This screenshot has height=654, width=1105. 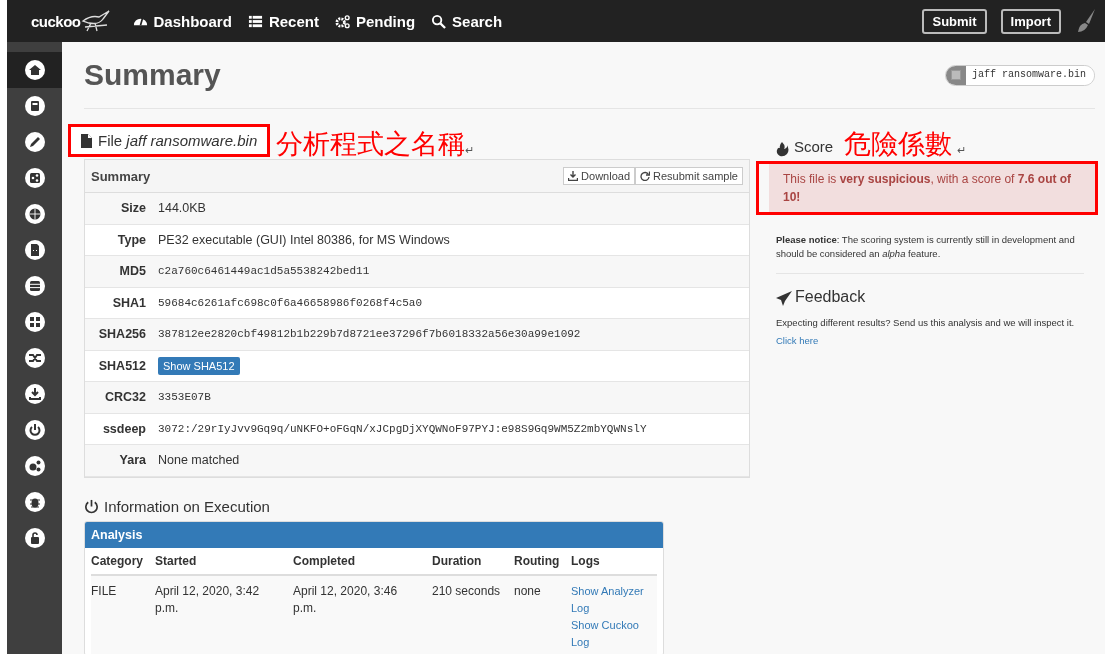 I want to click on fire-icon, so click(x=782, y=149).